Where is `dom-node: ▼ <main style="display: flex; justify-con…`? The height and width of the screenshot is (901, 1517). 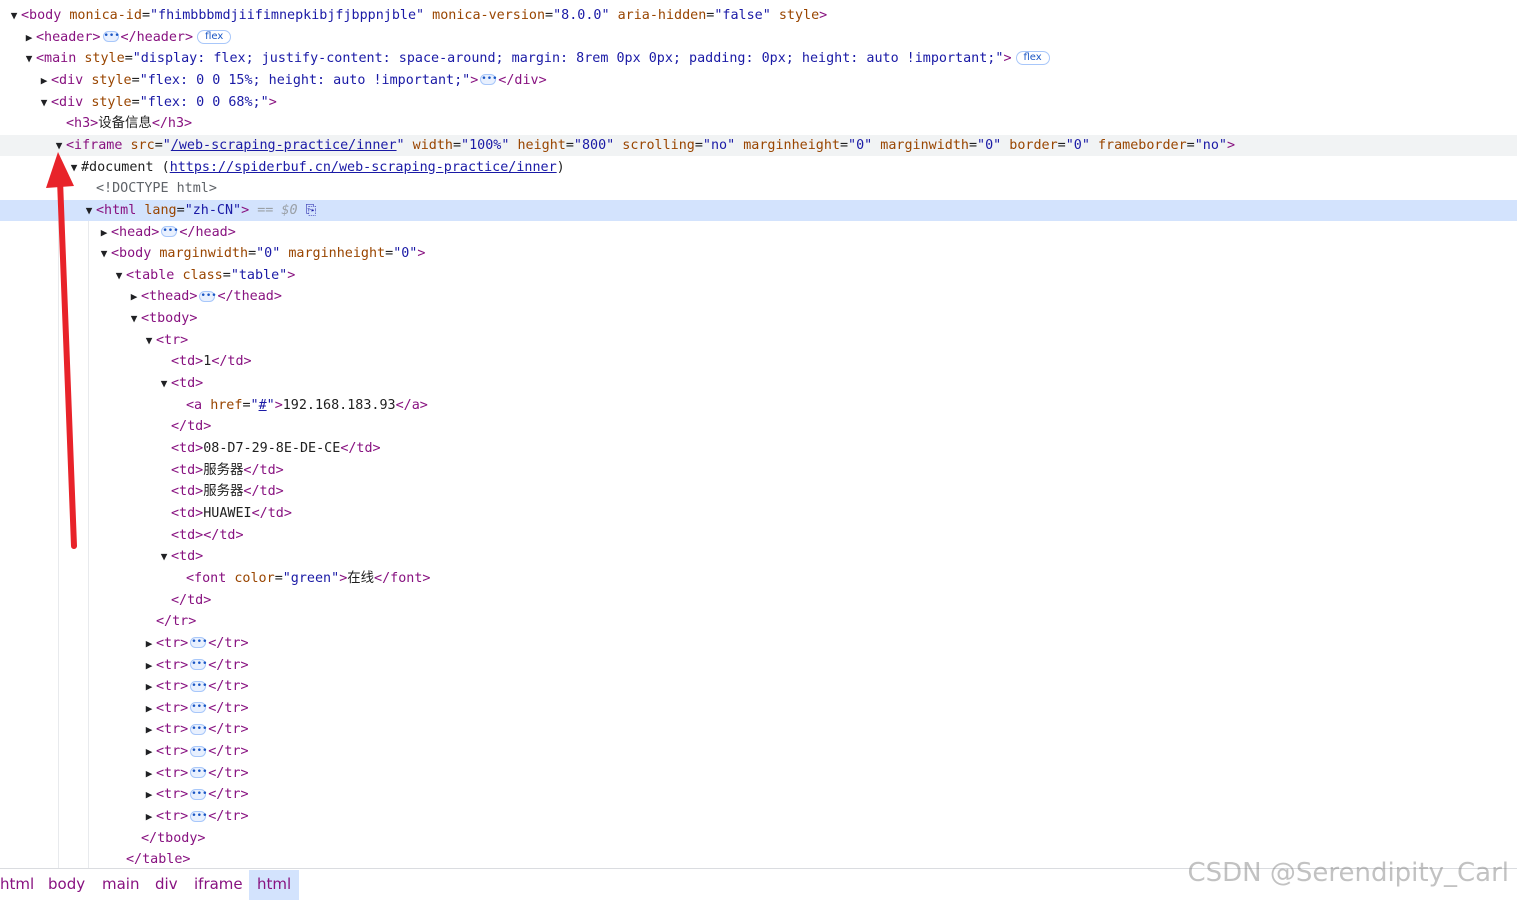 dom-node: ▼ <main style="display: flex; justify-con… is located at coordinates (758, 58).